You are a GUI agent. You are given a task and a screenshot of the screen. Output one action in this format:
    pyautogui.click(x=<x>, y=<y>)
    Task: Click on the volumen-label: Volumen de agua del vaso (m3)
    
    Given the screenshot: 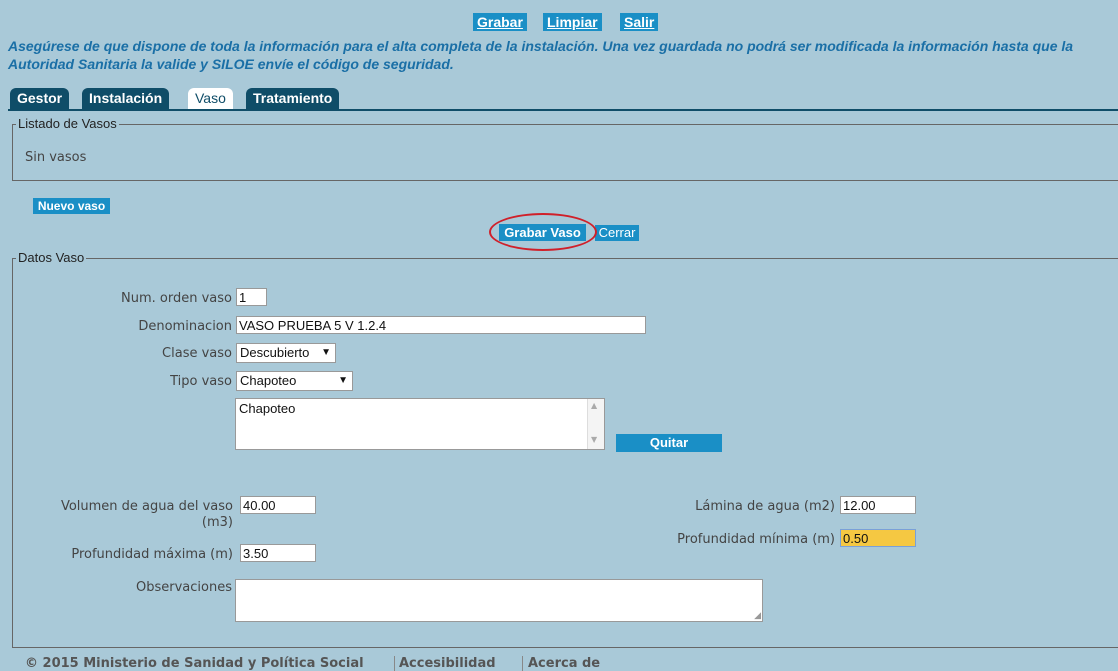 What is the action you would take?
    pyautogui.click(x=146, y=514)
    